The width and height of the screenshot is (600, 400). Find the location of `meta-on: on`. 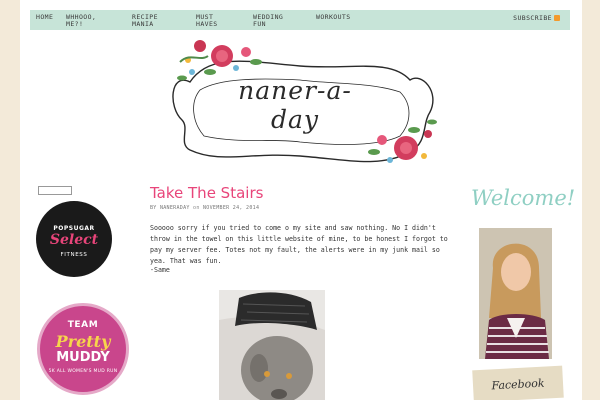

meta-on: on is located at coordinates (196, 208).